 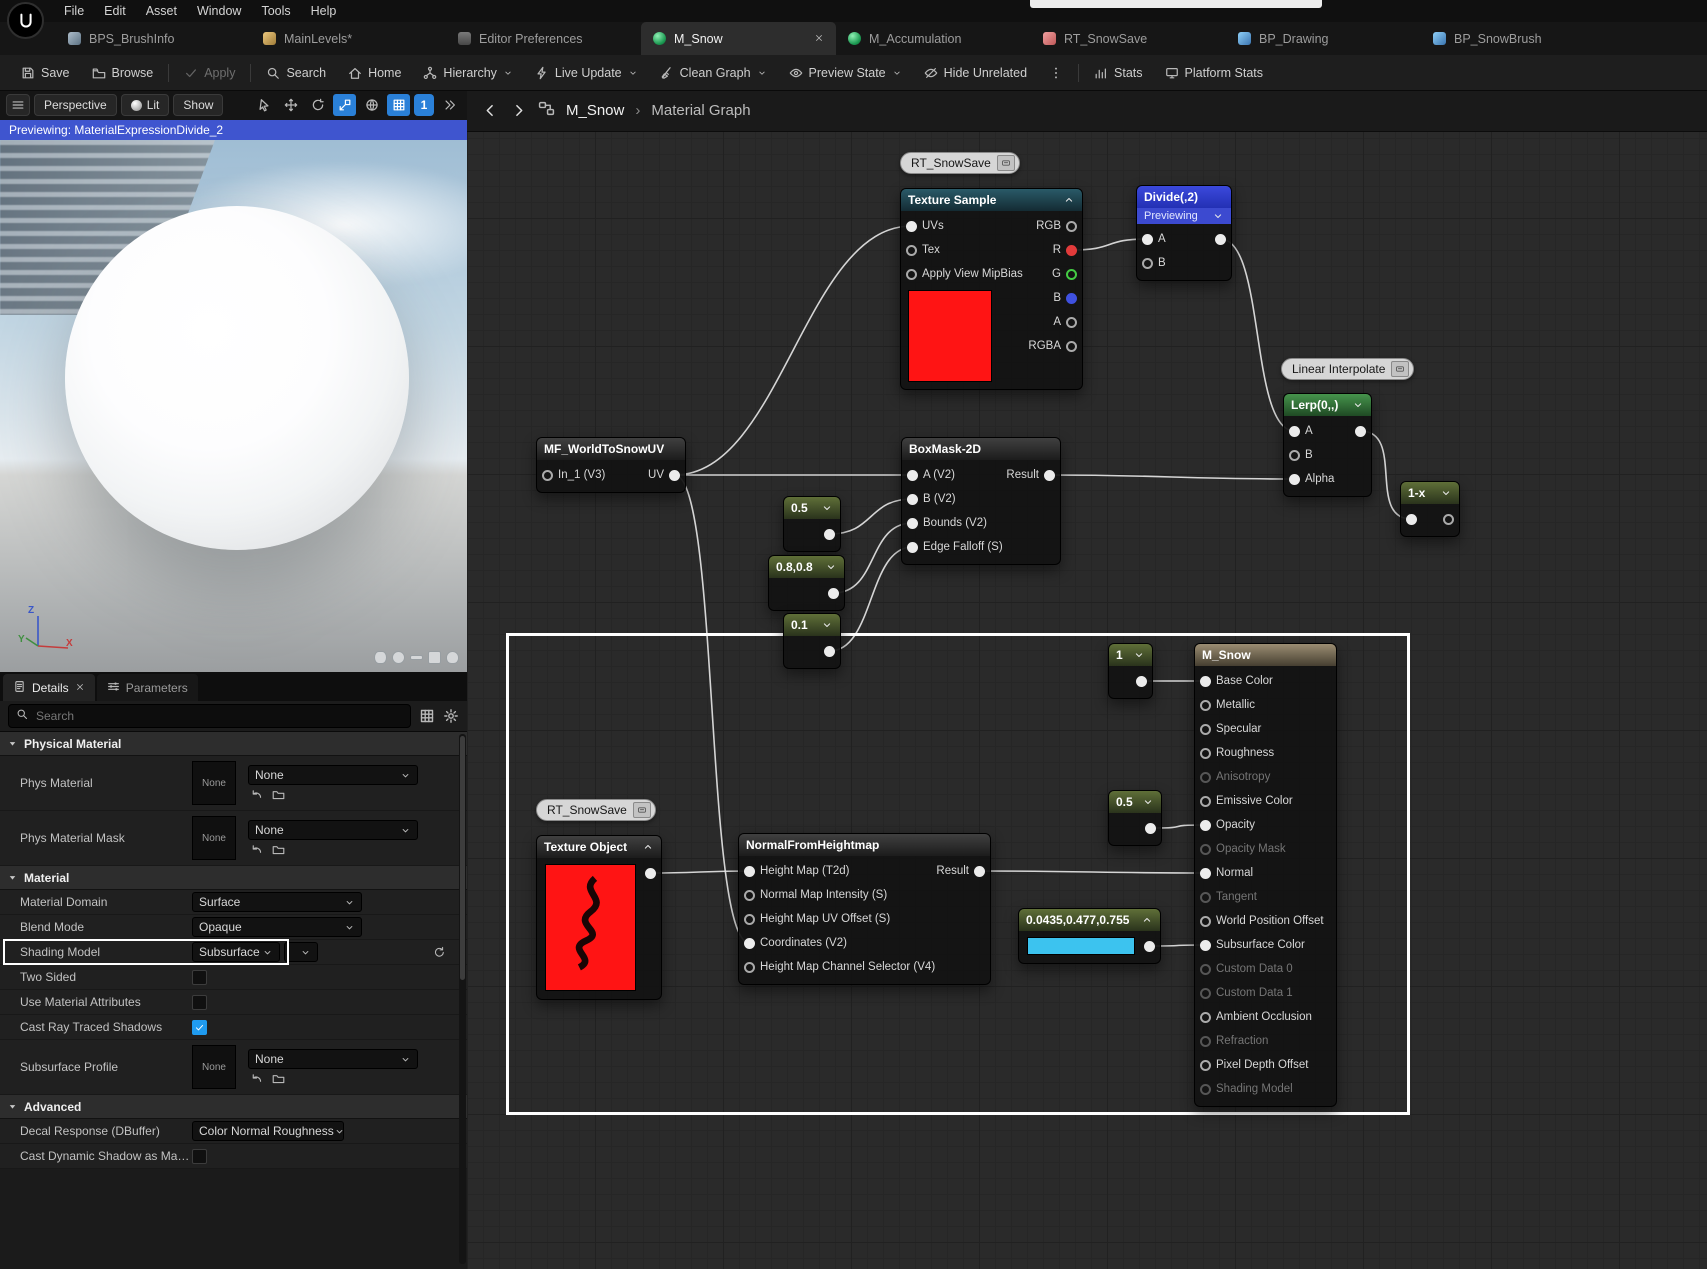 I want to click on pin-channel, so click(x=749, y=967).